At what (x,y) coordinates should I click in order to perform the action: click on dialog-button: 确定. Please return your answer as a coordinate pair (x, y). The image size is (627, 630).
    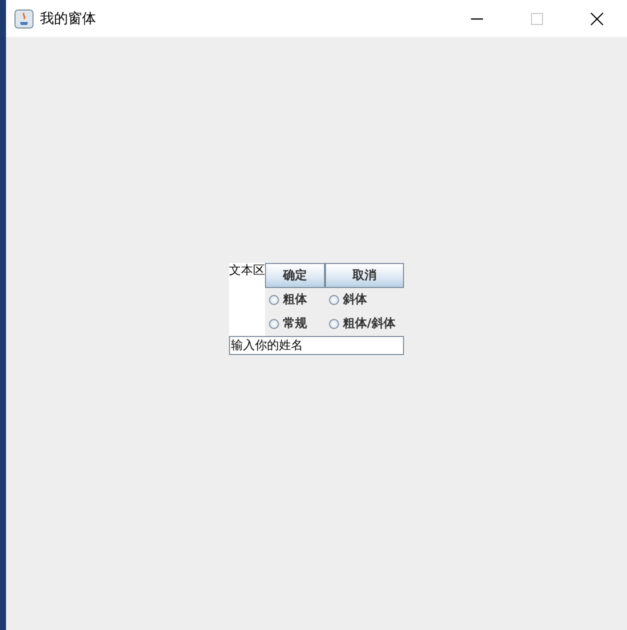
    Looking at the image, I should click on (295, 275).